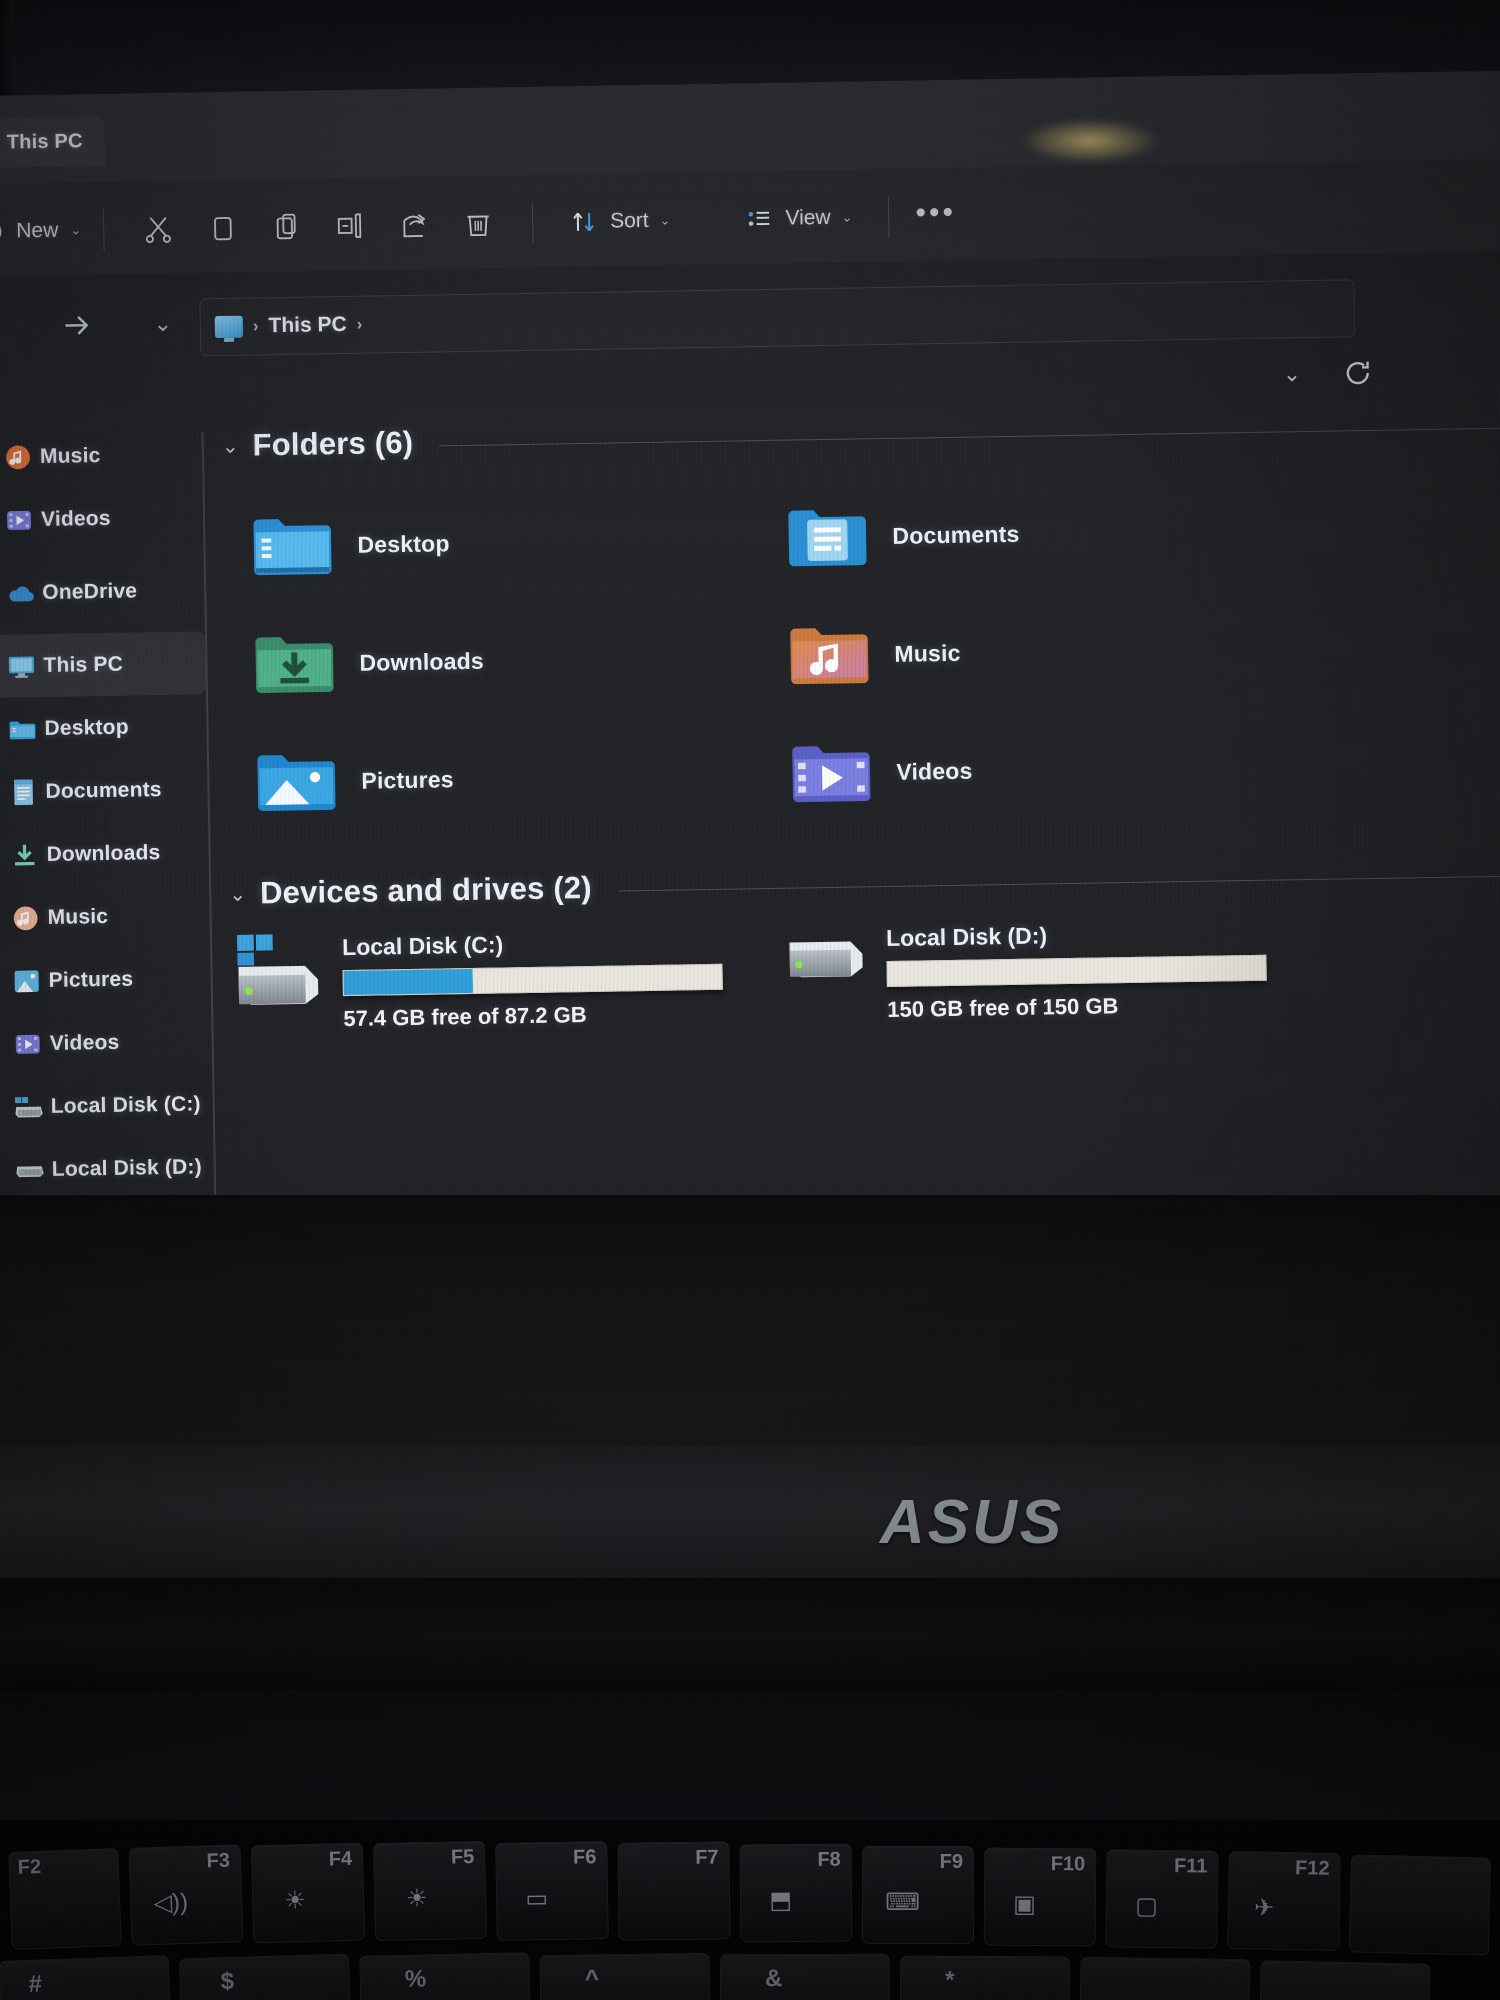  What do you see at coordinates (103, 727) in the screenshot?
I see `sidebar-item-desktop: › Desktop` at bounding box center [103, 727].